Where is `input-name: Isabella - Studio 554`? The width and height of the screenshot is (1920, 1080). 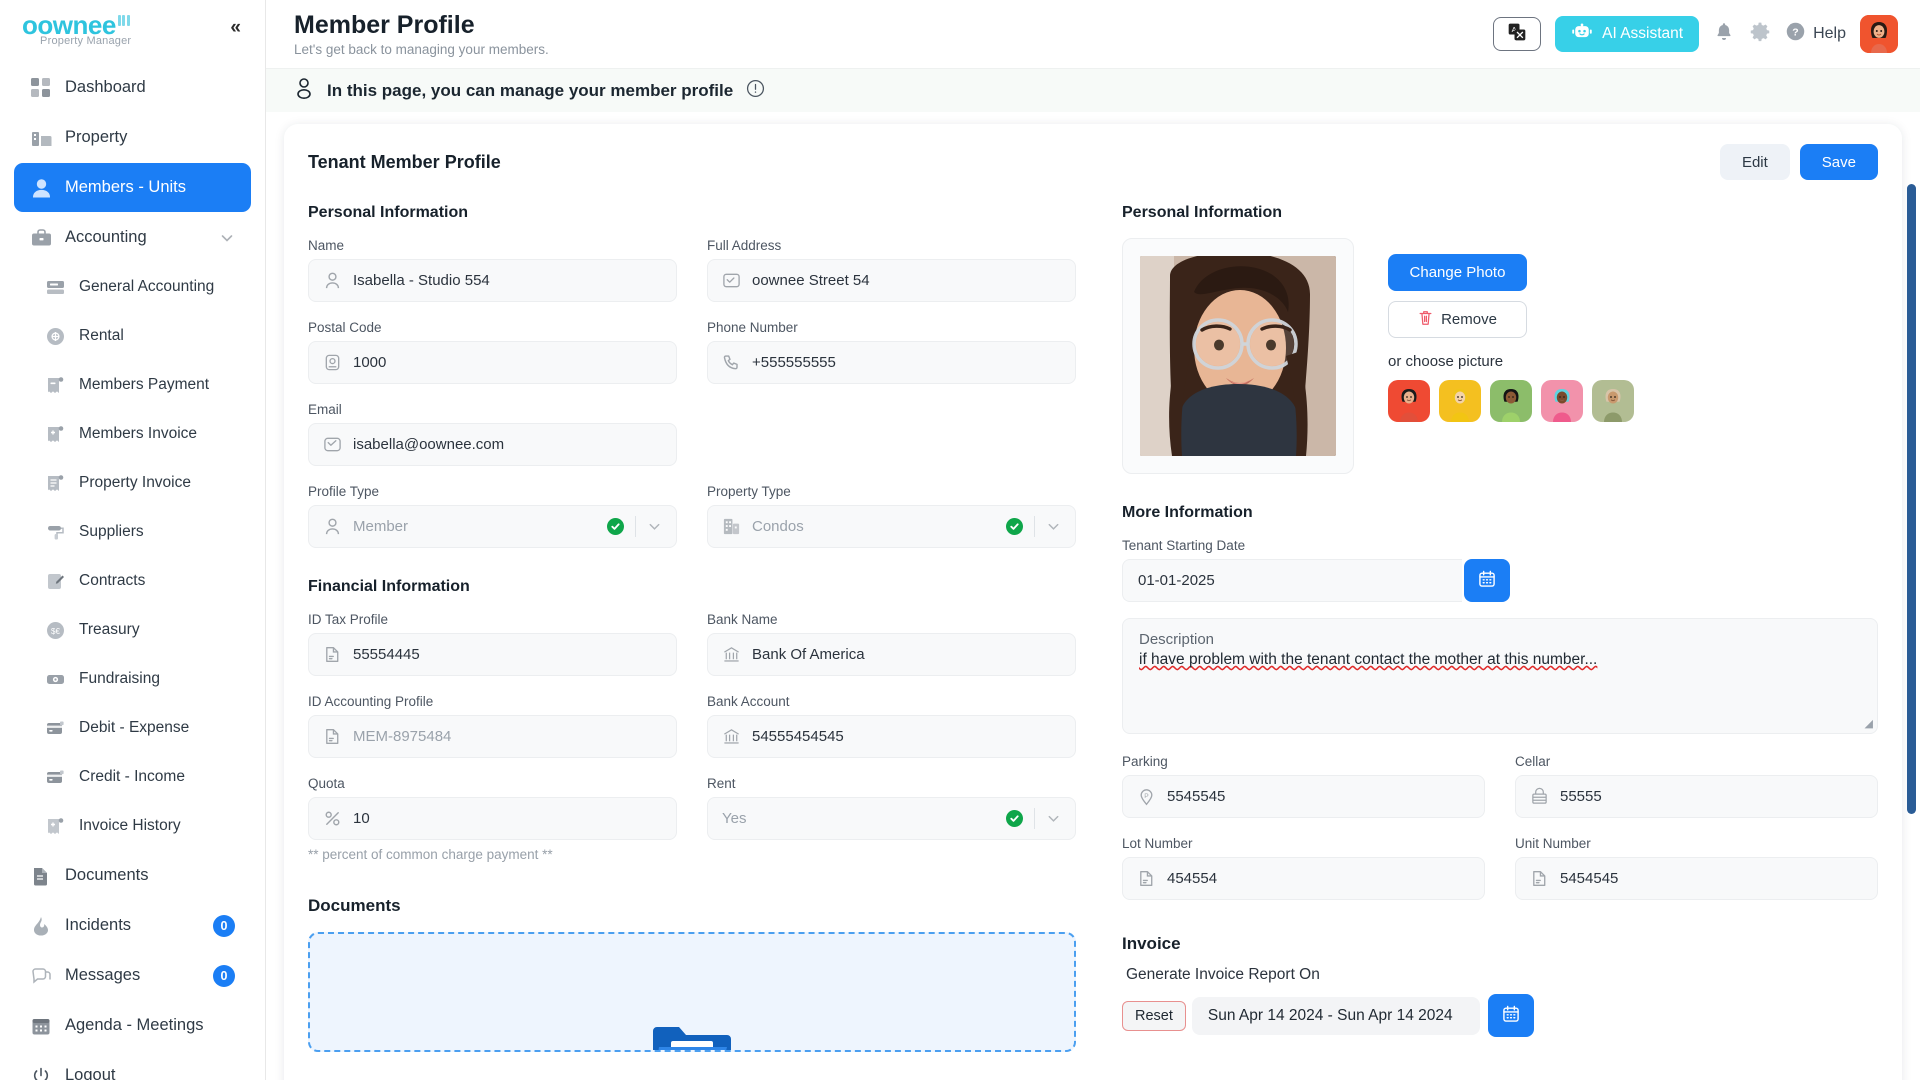 input-name: Isabella - Studio 554 is located at coordinates (492, 280).